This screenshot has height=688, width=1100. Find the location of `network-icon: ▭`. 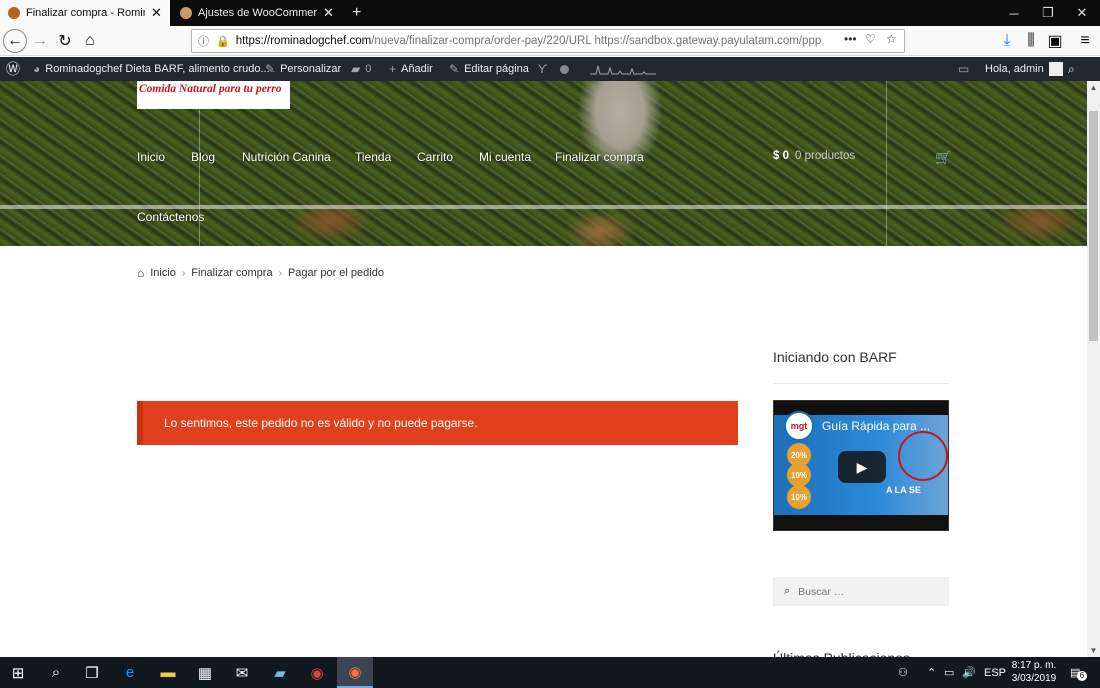

network-icon: ▭ is located at coordinates (949, 672).